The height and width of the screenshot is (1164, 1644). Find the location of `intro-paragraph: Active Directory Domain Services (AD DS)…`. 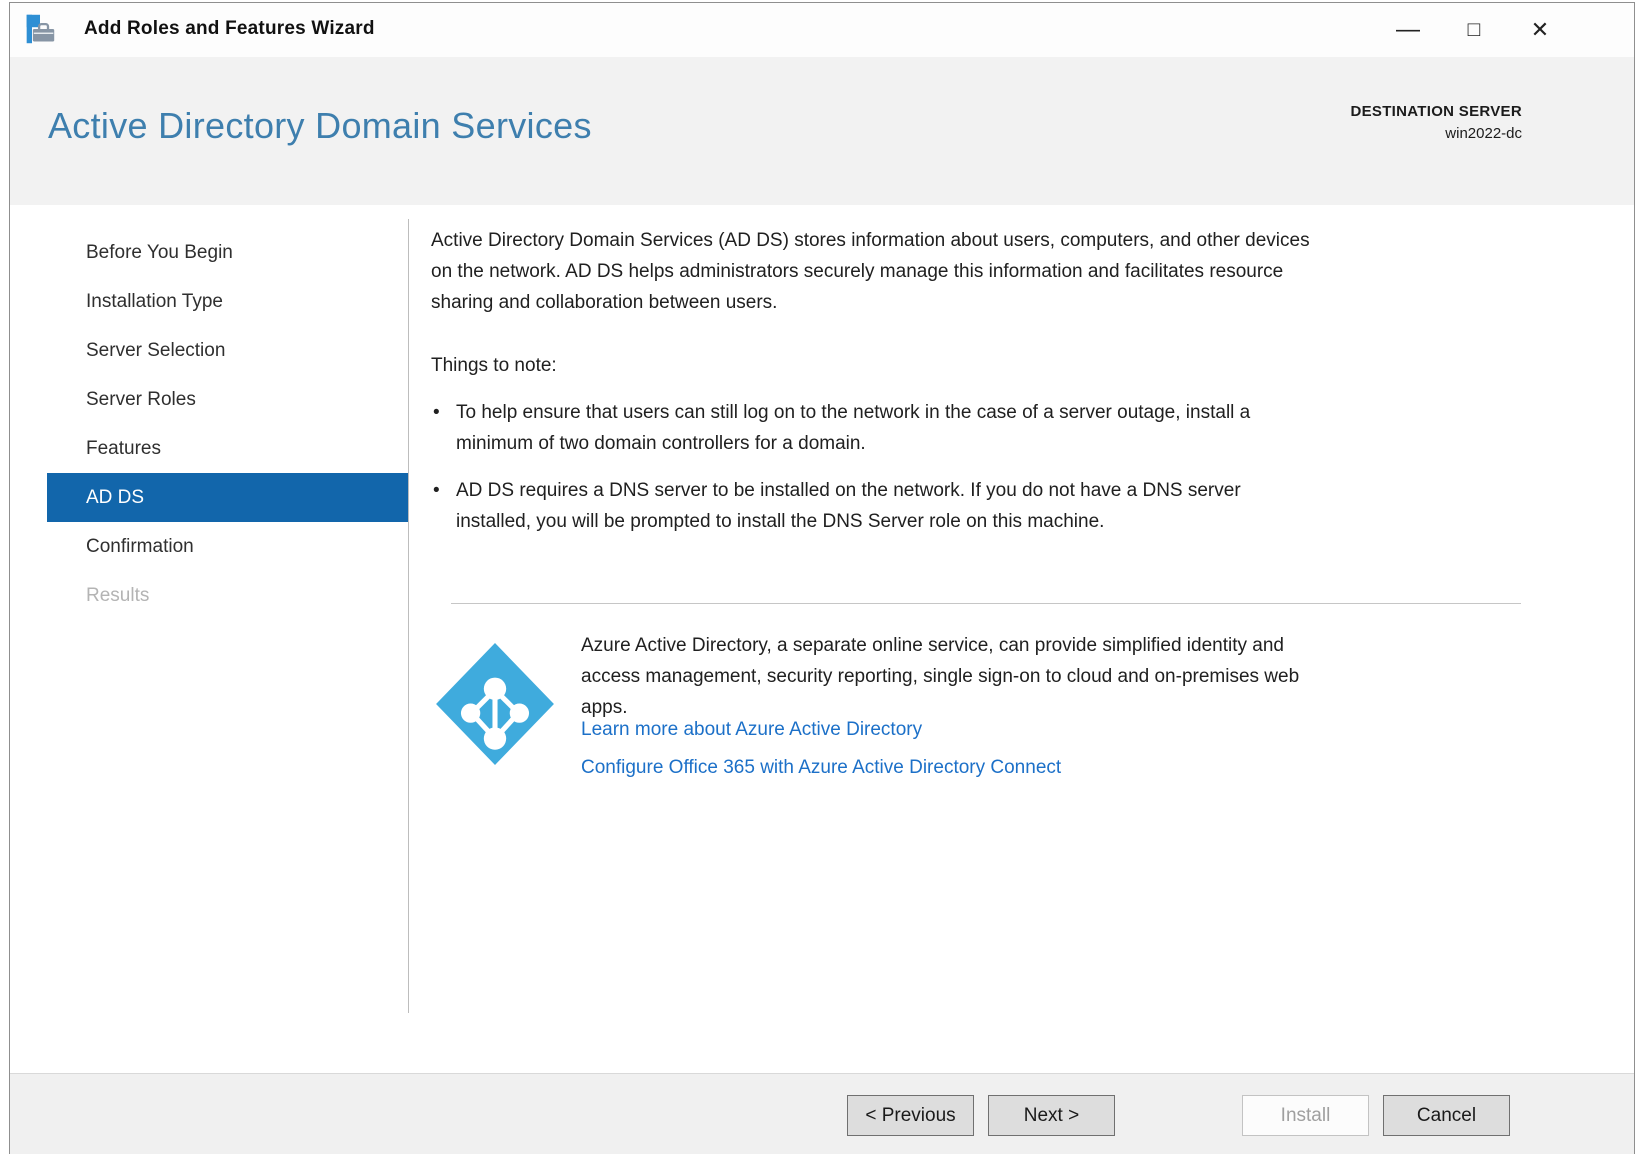

intro-paragraph: Active Directory Domain Services (AD DS)… is located at coordinates (870, 271).